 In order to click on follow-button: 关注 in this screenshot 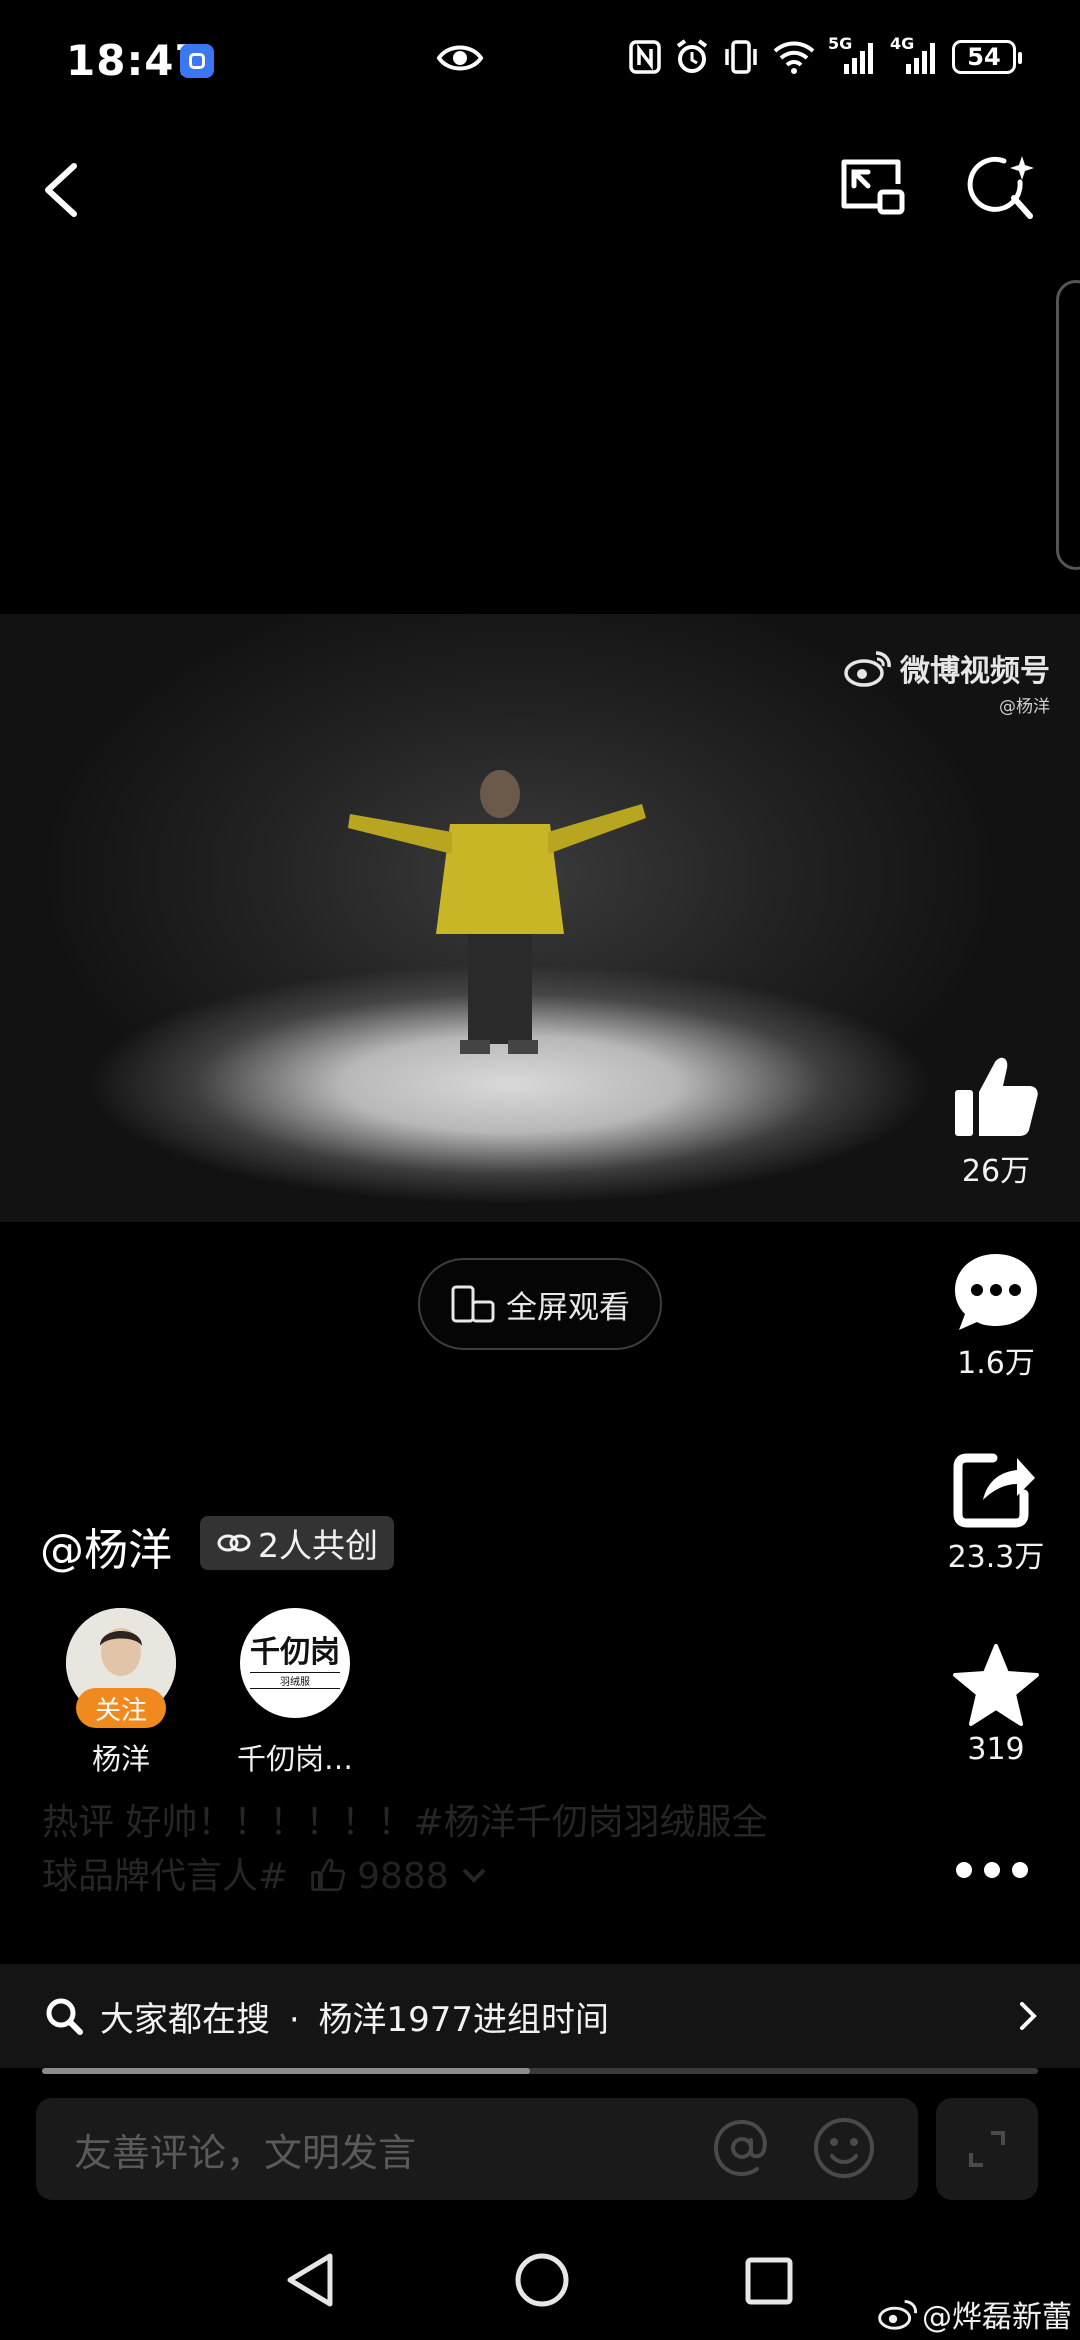, I will do `click(121, 1708)`.